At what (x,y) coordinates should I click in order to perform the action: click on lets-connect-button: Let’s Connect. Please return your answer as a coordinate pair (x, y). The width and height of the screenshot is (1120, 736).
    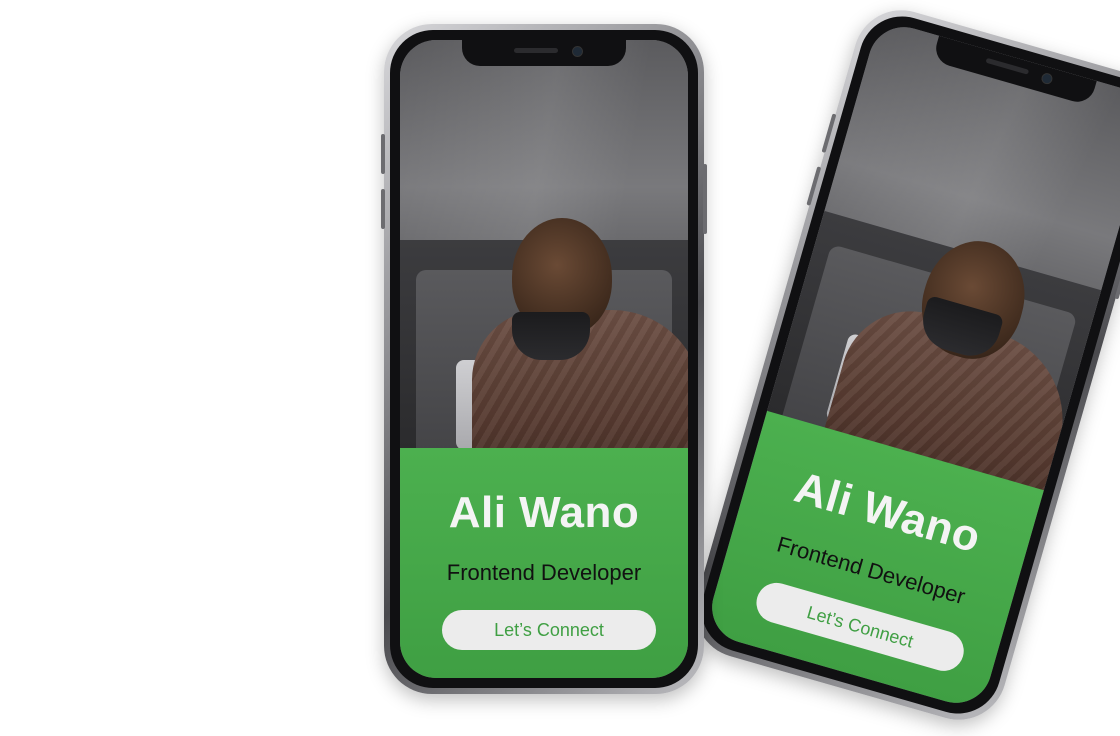
    Looking at the image, I should click on (549, 630).